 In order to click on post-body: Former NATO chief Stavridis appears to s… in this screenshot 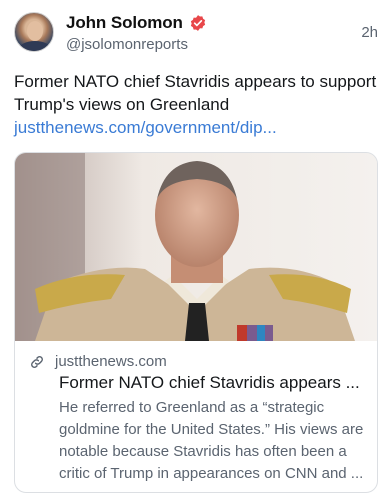, I will do `click(196, 104)`.